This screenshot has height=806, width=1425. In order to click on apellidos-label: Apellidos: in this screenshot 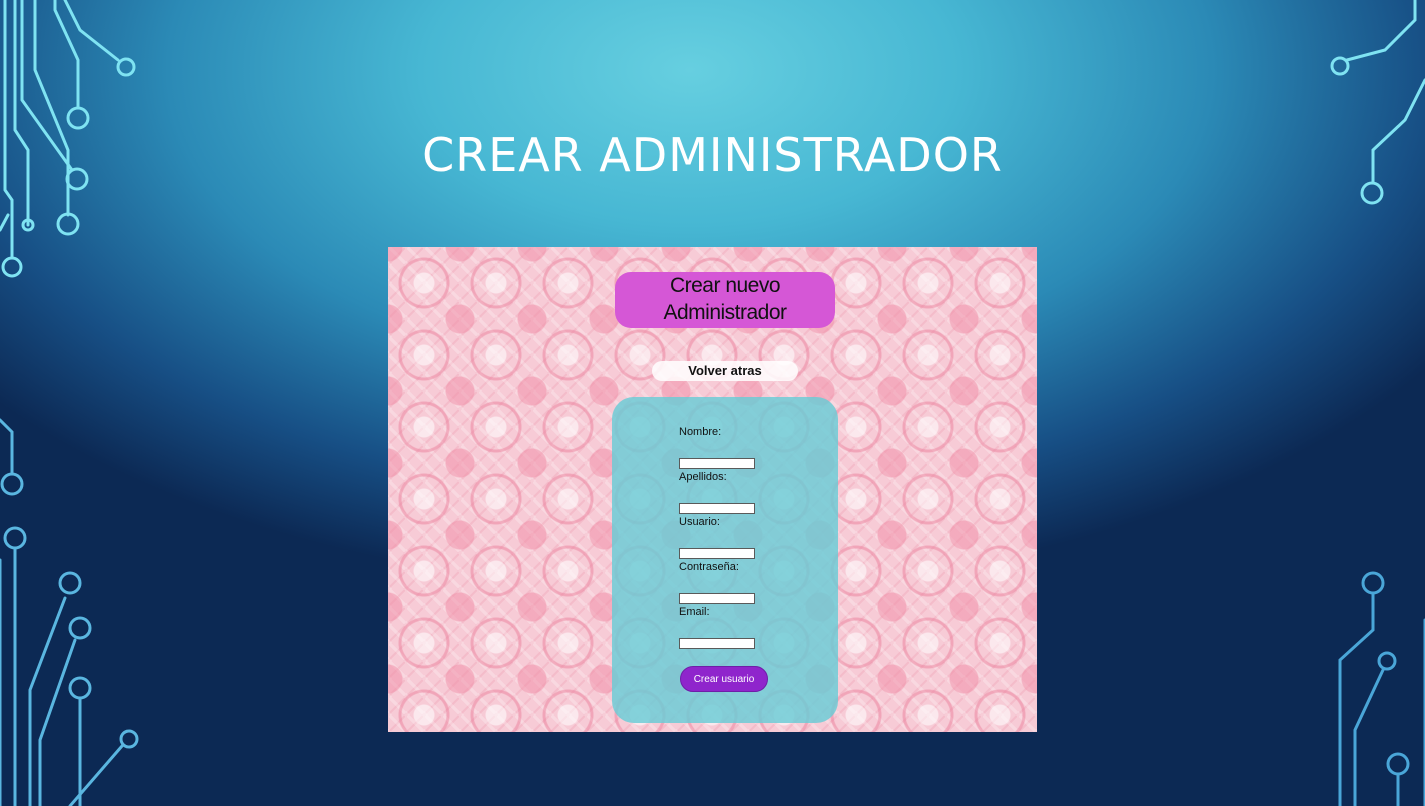, I will do `click(703, 477)`.